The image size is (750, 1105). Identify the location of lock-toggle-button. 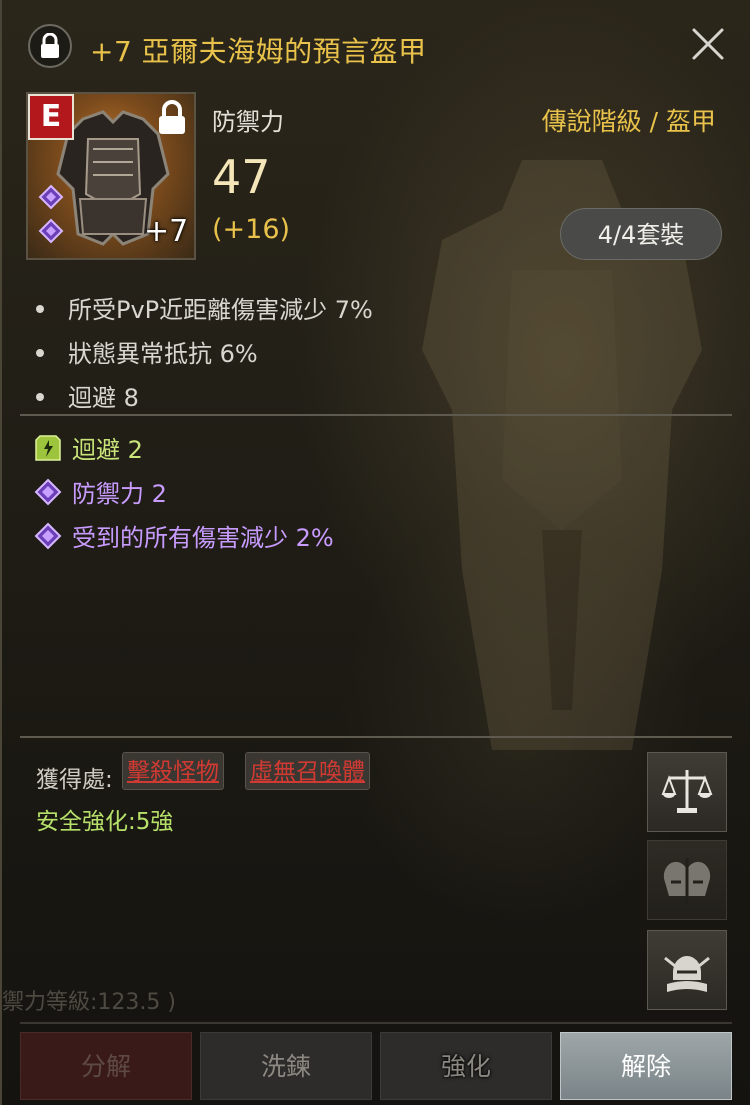
(50, 46).